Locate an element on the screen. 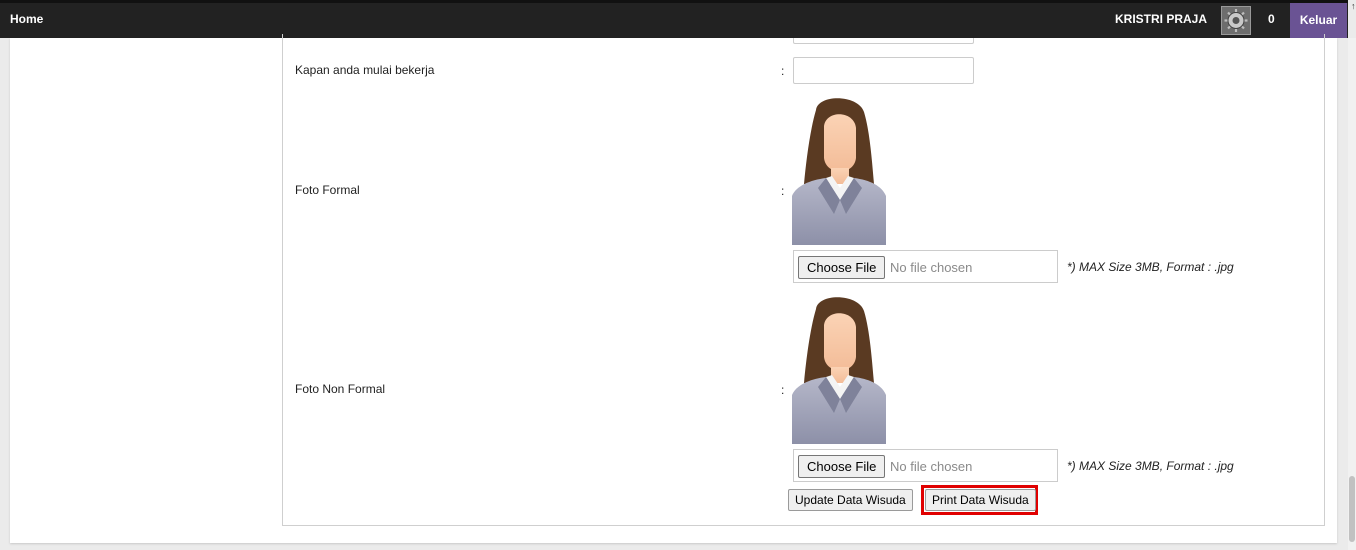 Image resolution: width=1356 pixels, height=550 pixels. notification-count: 0 is located at coordinates (1271, 19).